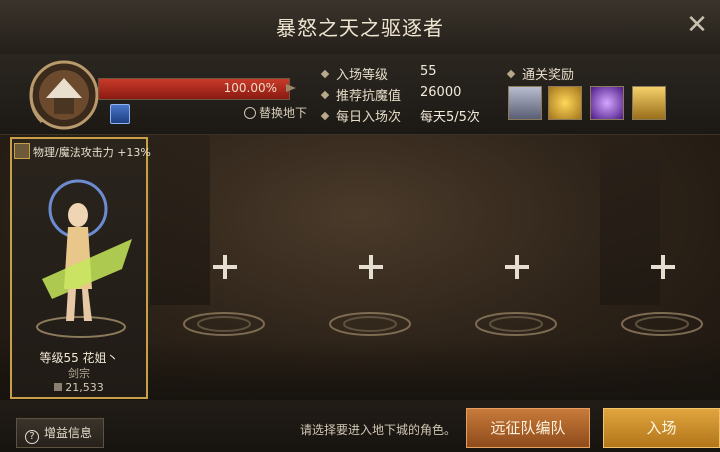 This screenshot has height=452, width=720. I want to click on stat-value: 26000, so click(441, 92).